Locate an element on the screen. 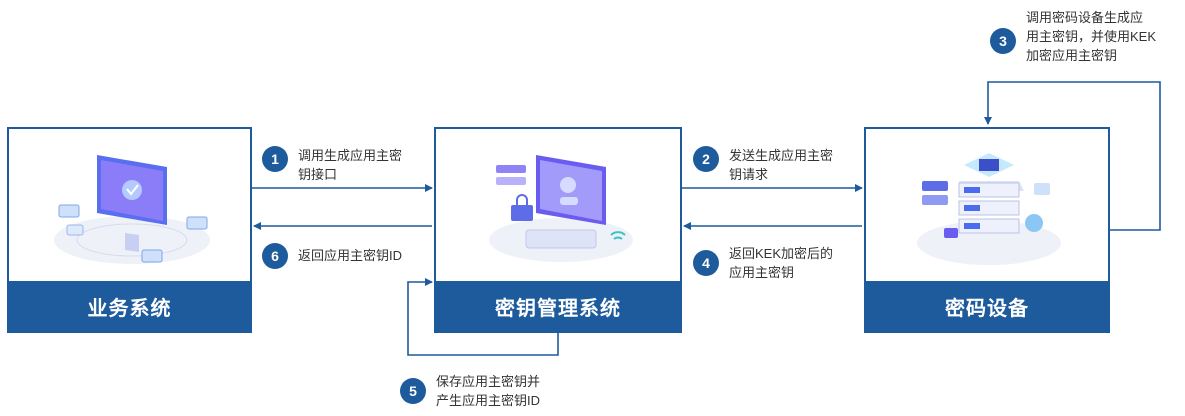 The width and height of the screenshot is (1185, 416). business-system-box: 业务系统 is located at coordinates (129, 230).